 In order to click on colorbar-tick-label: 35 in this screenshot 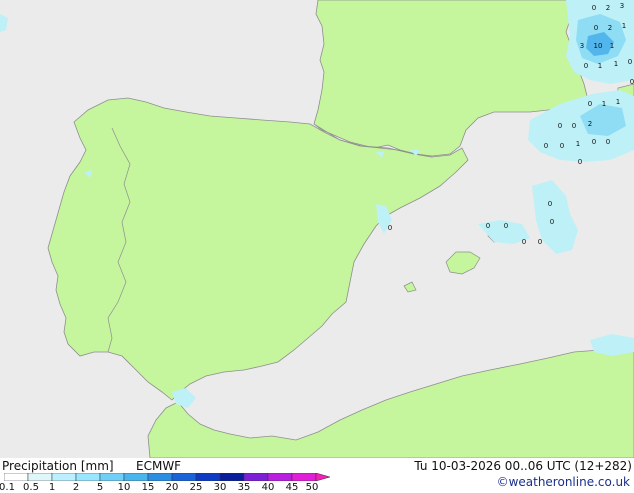, I will do `click(244, 487)`.